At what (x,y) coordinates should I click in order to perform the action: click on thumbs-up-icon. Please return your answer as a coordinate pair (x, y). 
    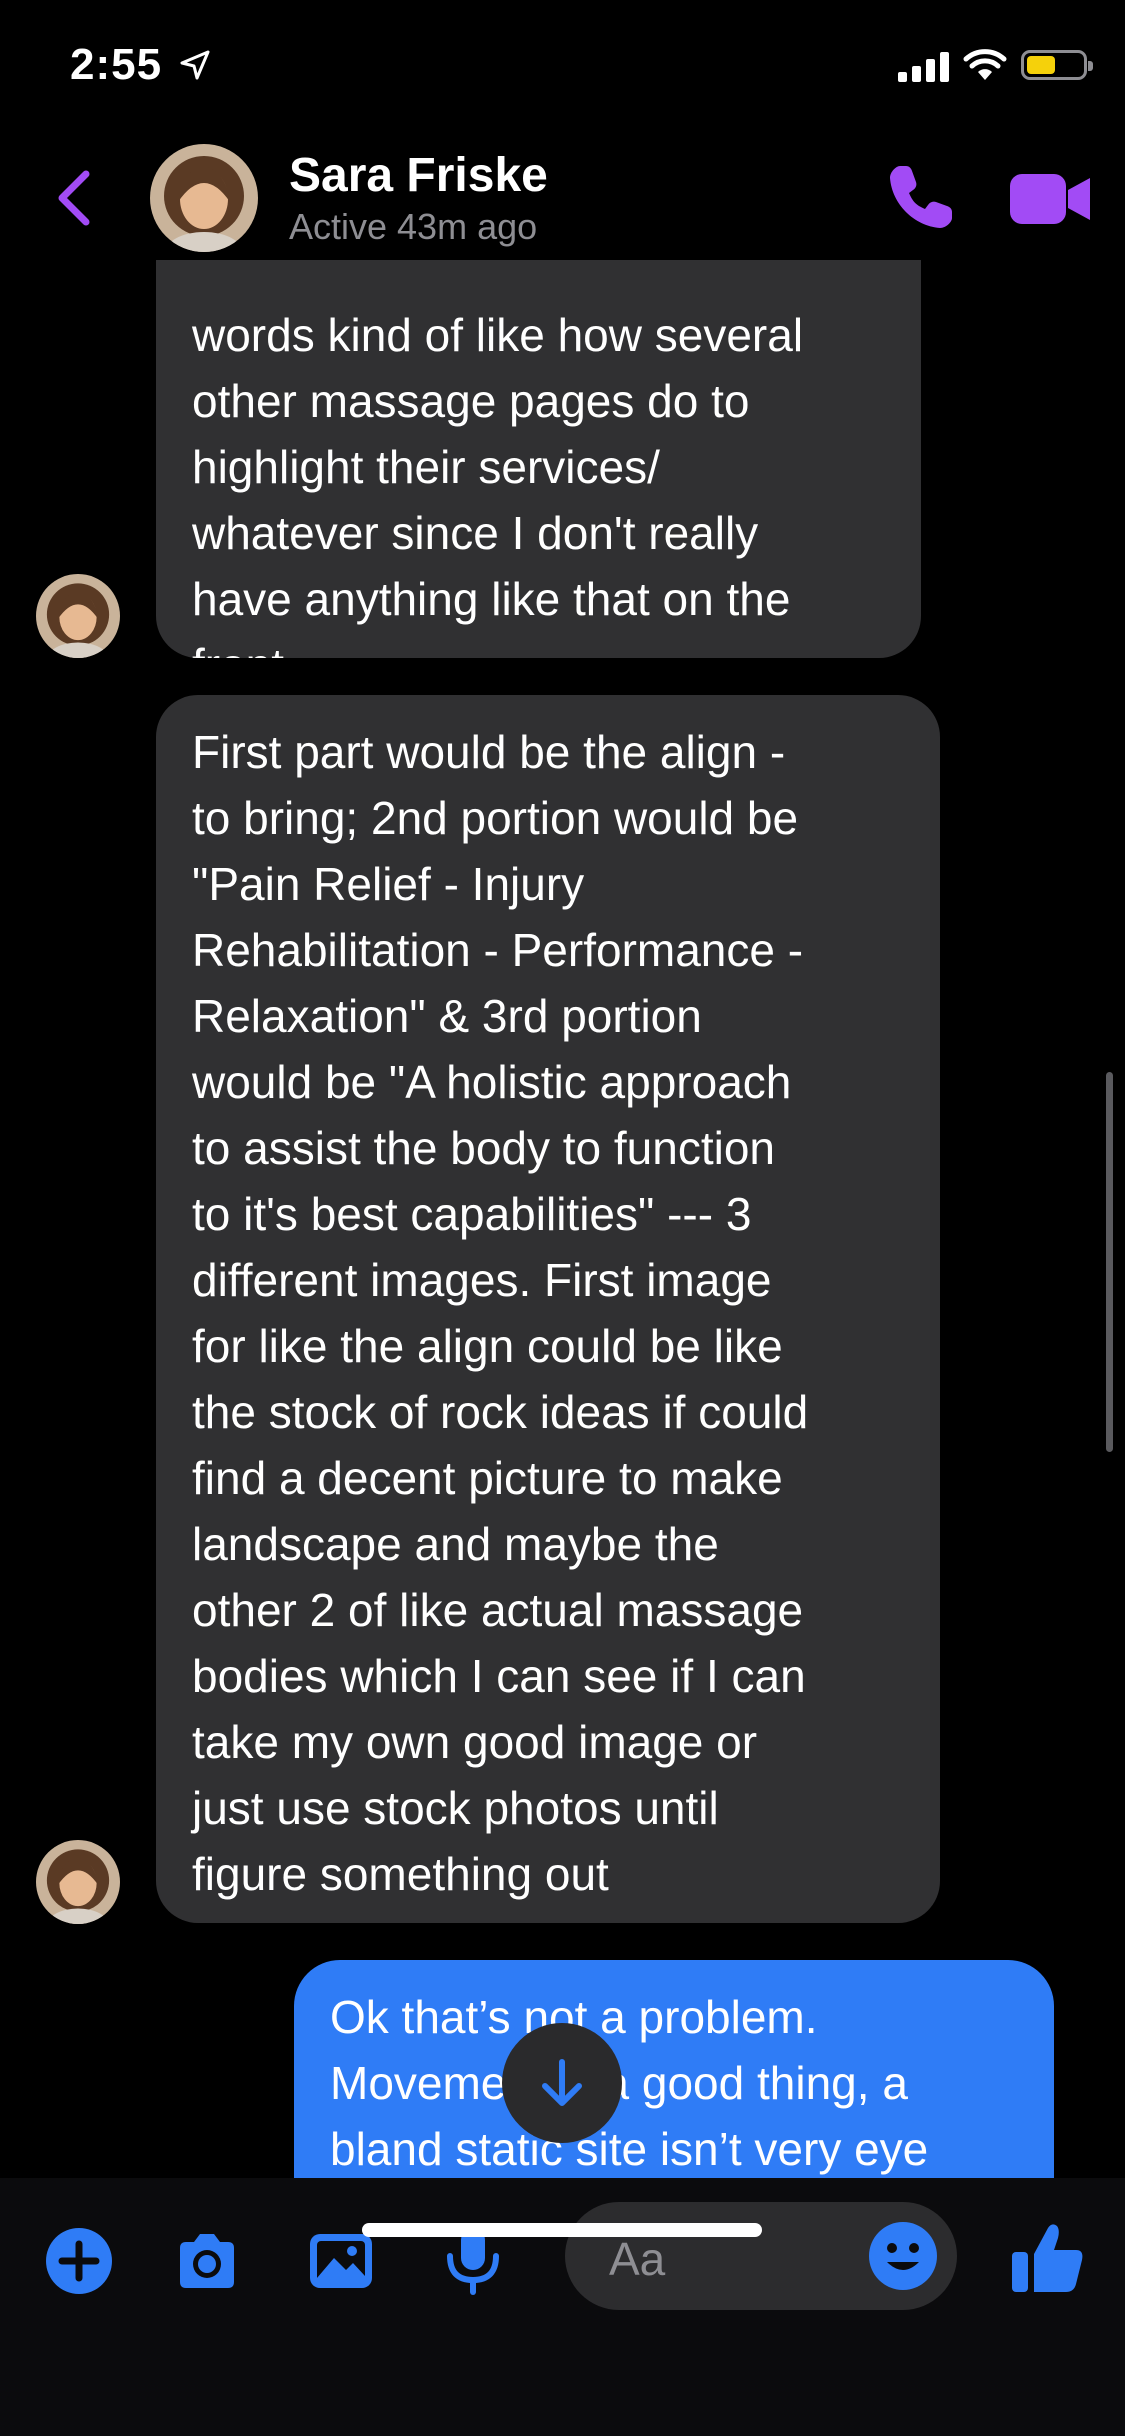
    Looking at the image, I should click on (1048, 2258).